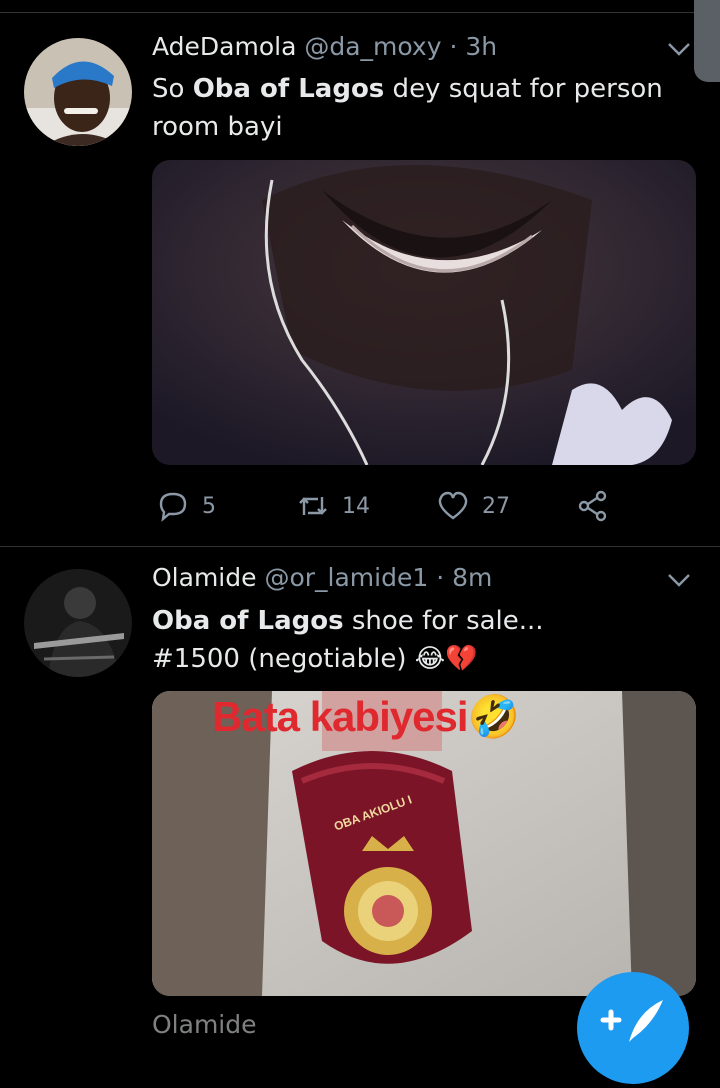  Describe the element at coordinates (356, 506) in the screenshot. I see `retweet-count: 14` at that location.